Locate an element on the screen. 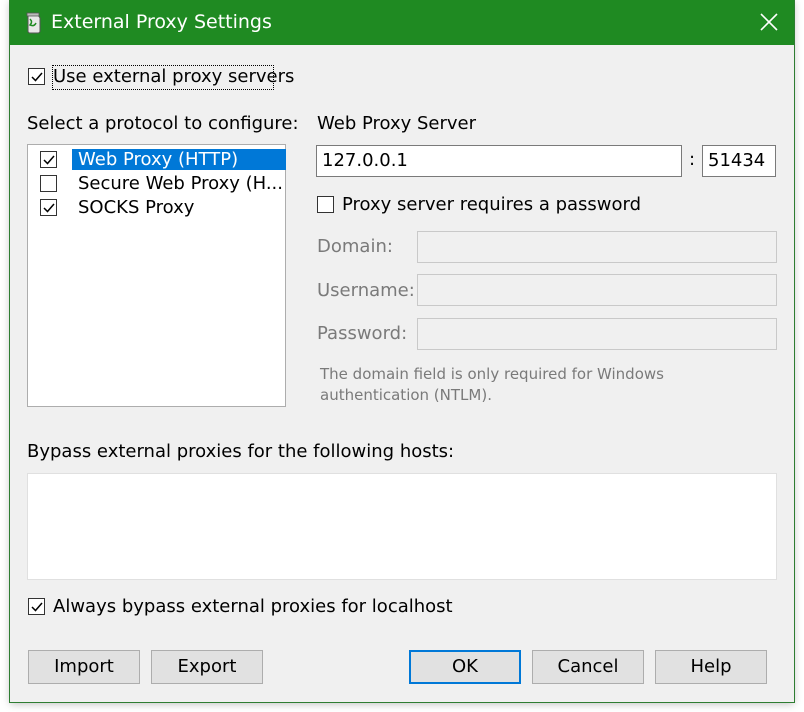  window-title: External Proxy Settings is located at coordinates (161, 22).